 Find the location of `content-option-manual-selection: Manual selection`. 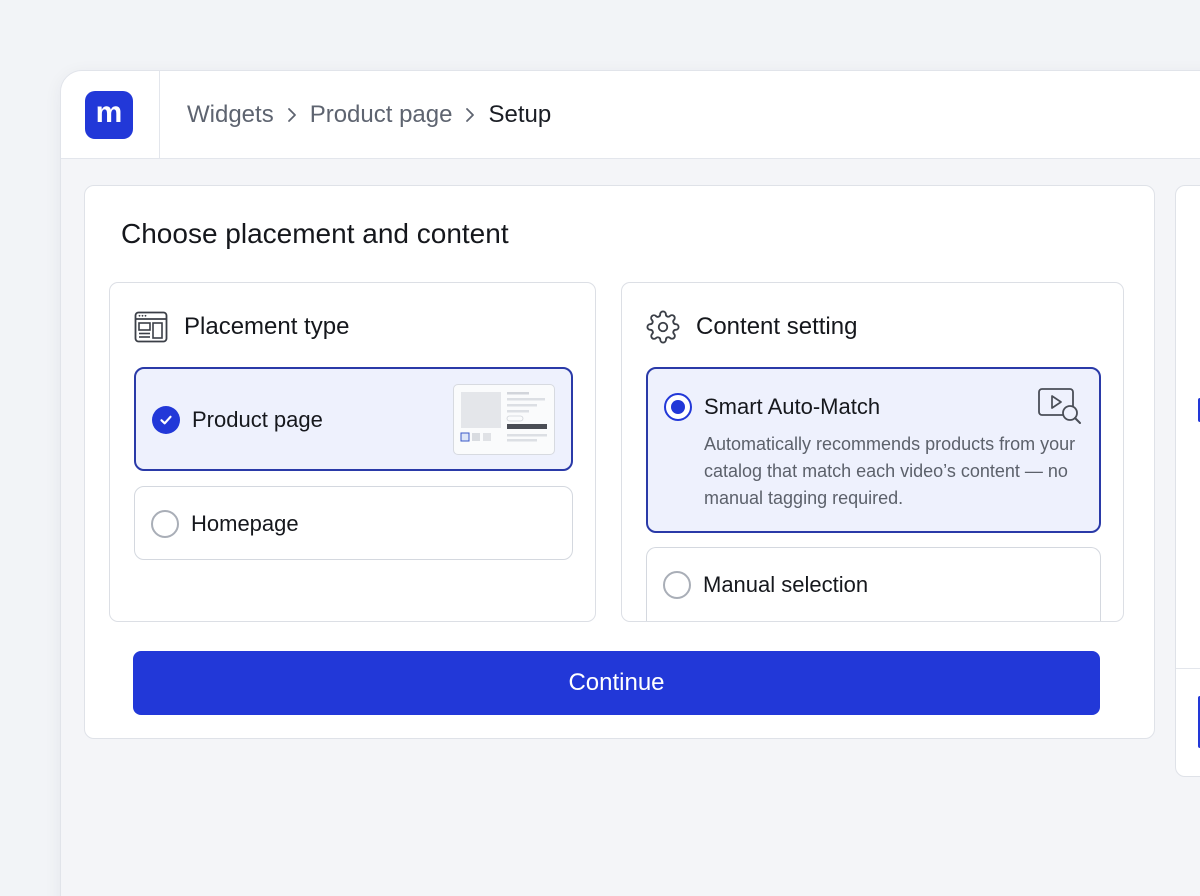

content-option-manual-selection: Manual selection is located at coordinates (873, 584).